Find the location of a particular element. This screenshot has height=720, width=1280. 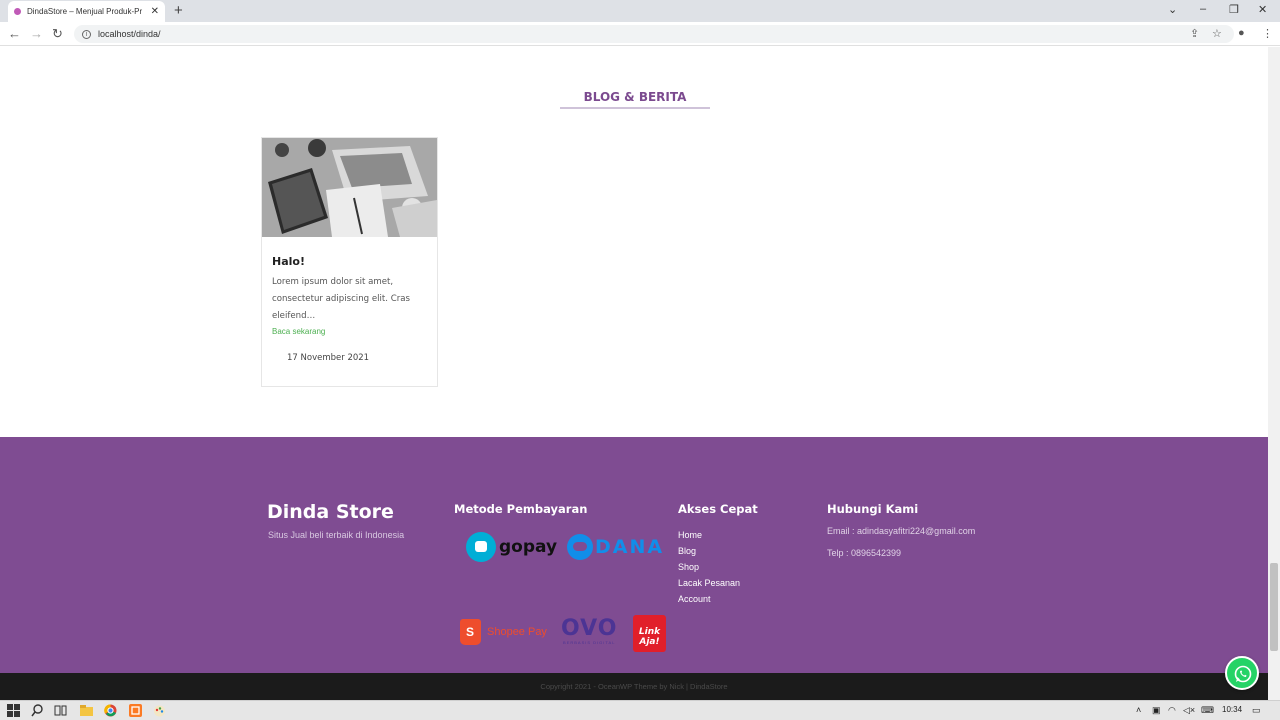

dana-icon is located at coordinates (580, 547).